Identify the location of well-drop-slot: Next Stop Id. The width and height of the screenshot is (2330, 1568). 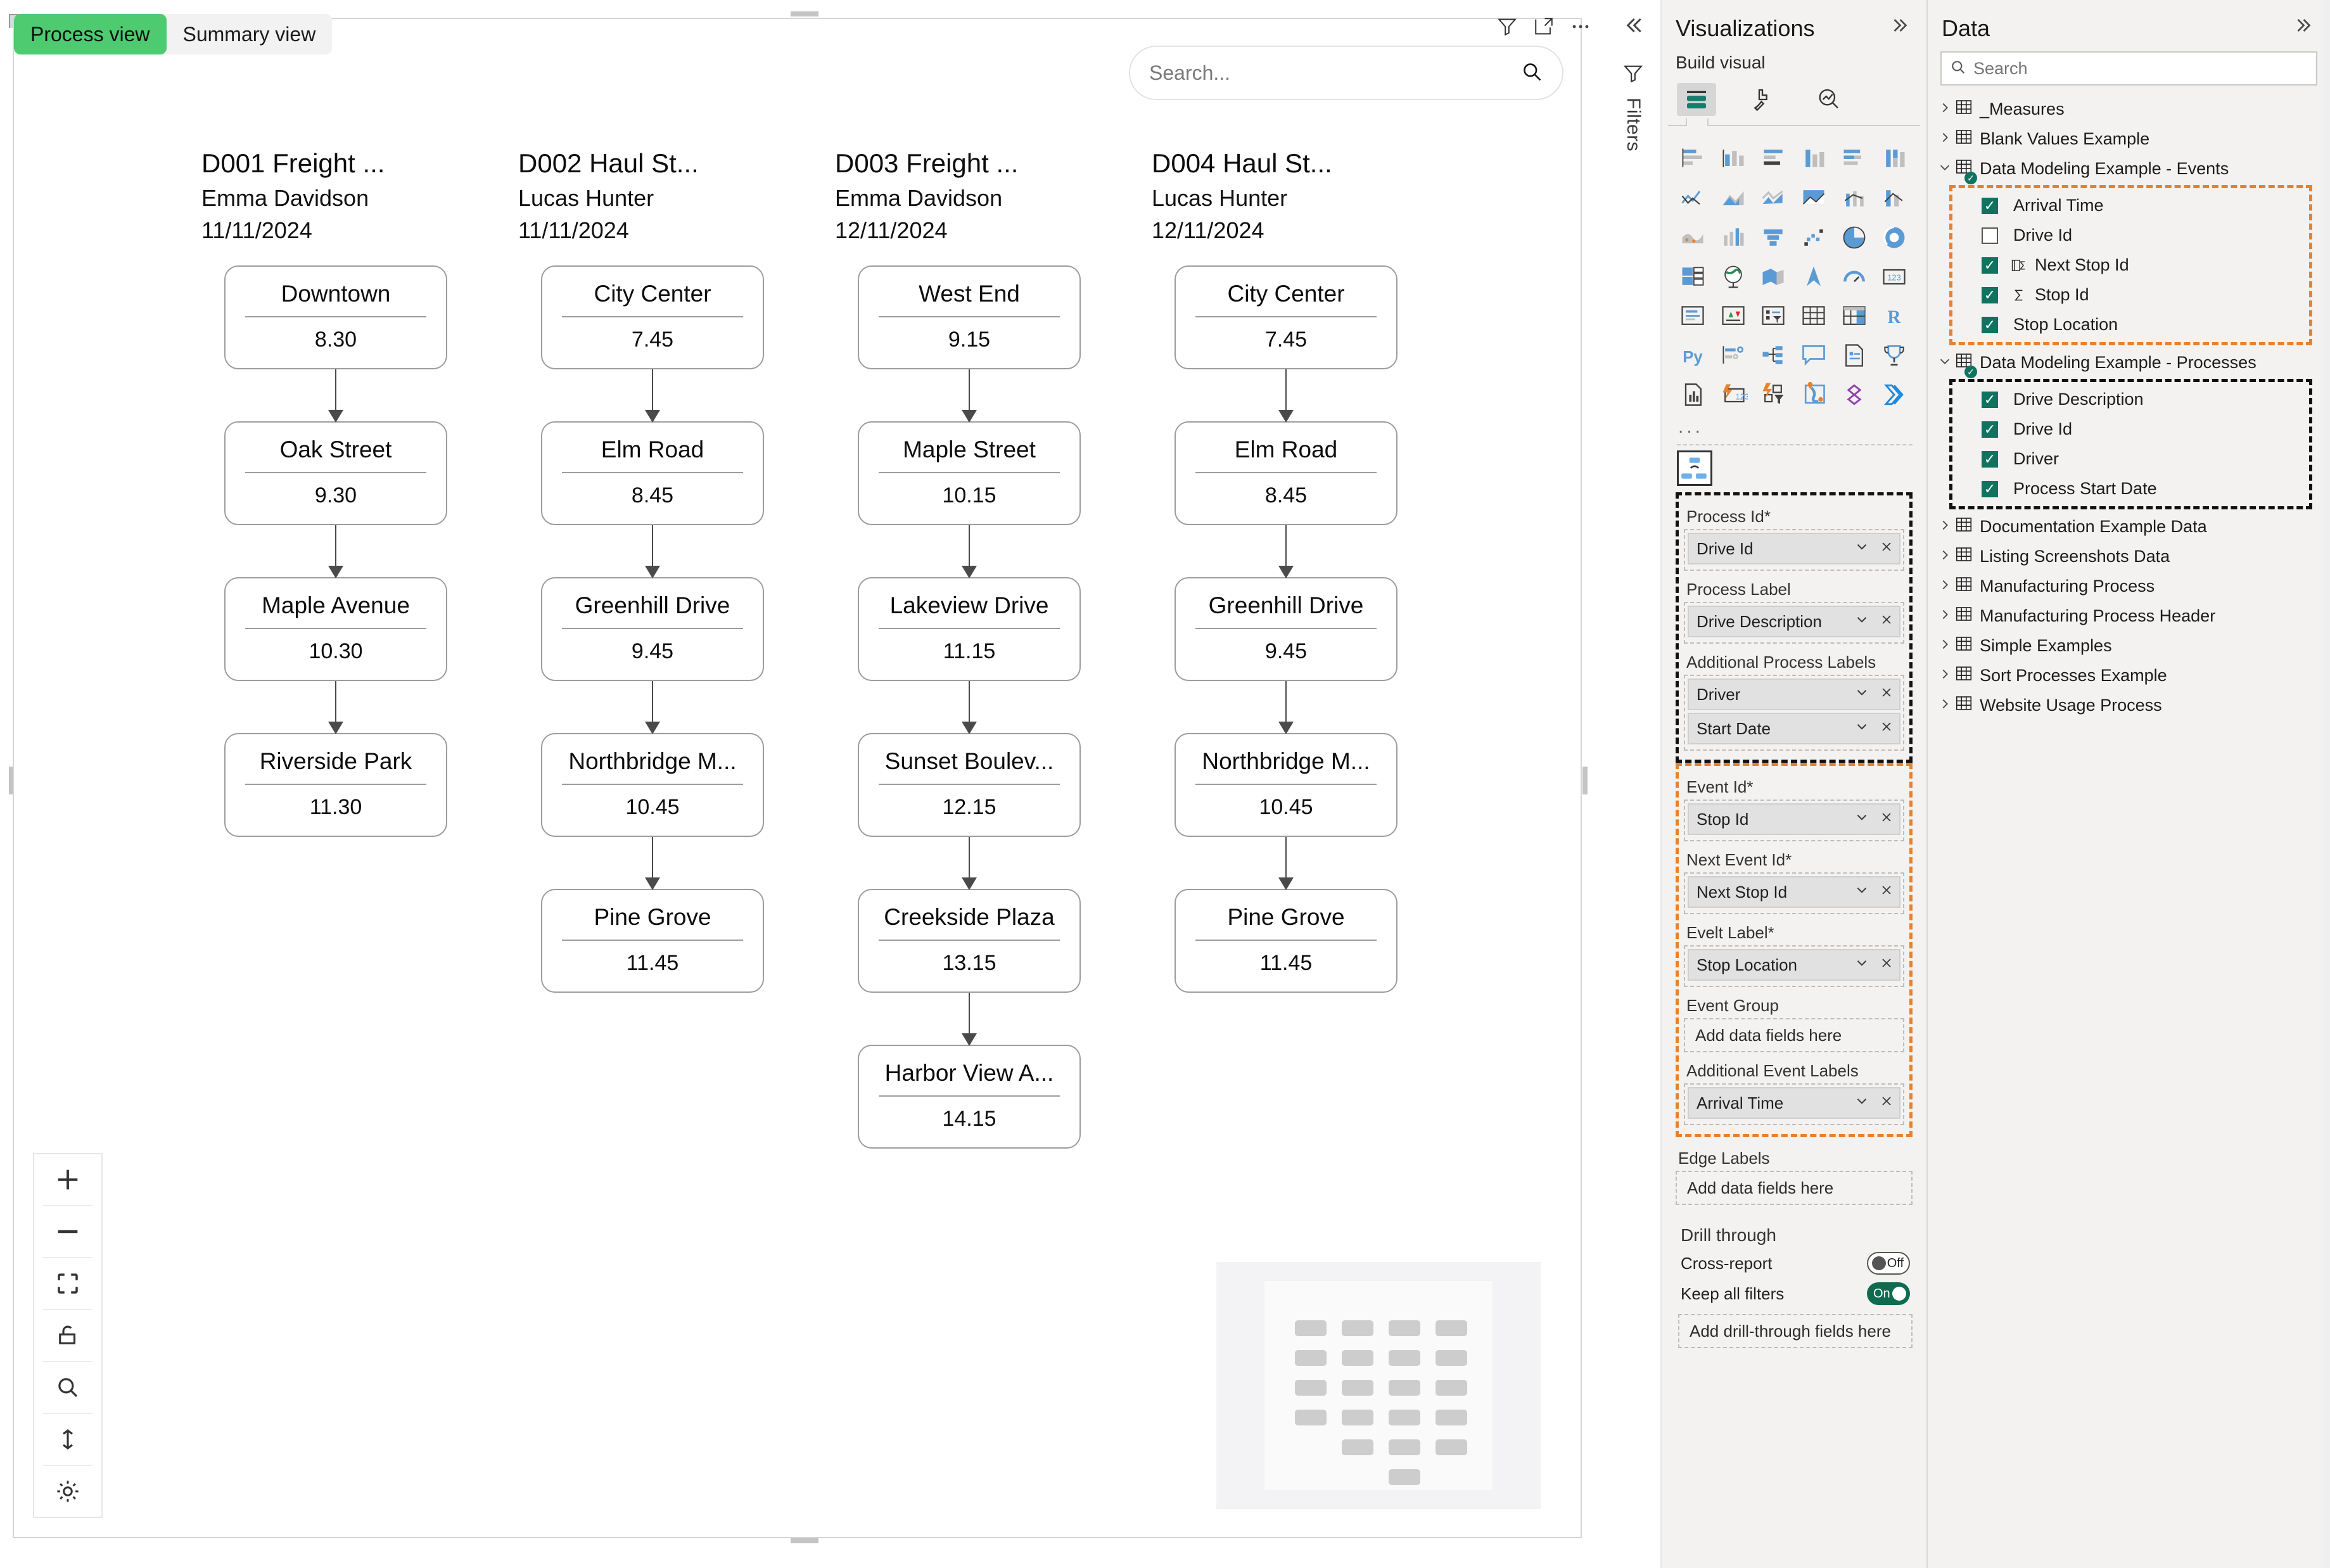
(1794, 893).